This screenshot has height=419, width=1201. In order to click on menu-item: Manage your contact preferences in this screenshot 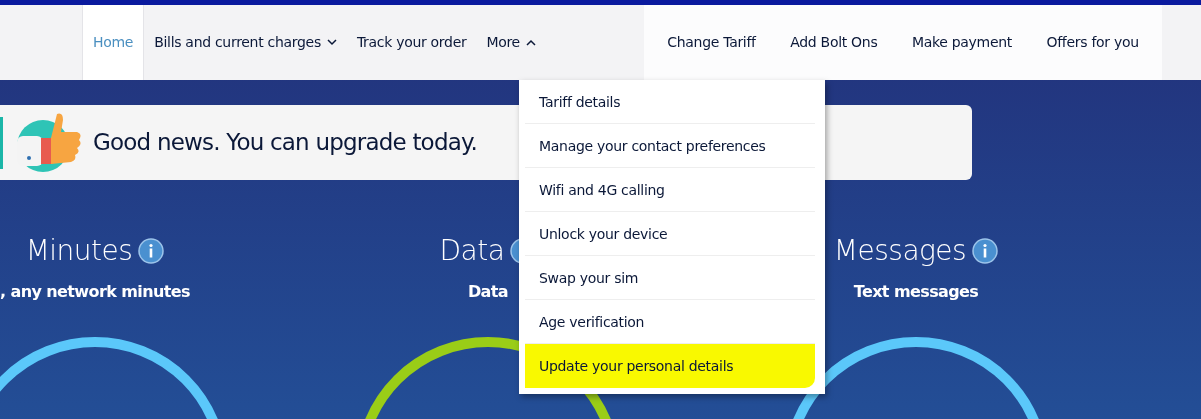, I will do `click(670, 146)`.